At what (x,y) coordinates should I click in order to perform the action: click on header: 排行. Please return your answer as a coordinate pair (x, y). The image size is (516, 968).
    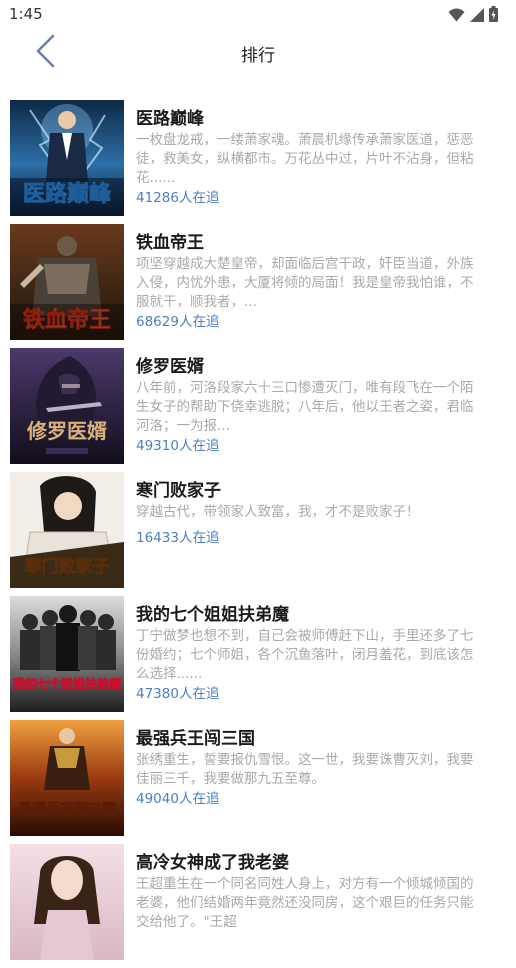
    Looking at the image, I should click on (258, 53).